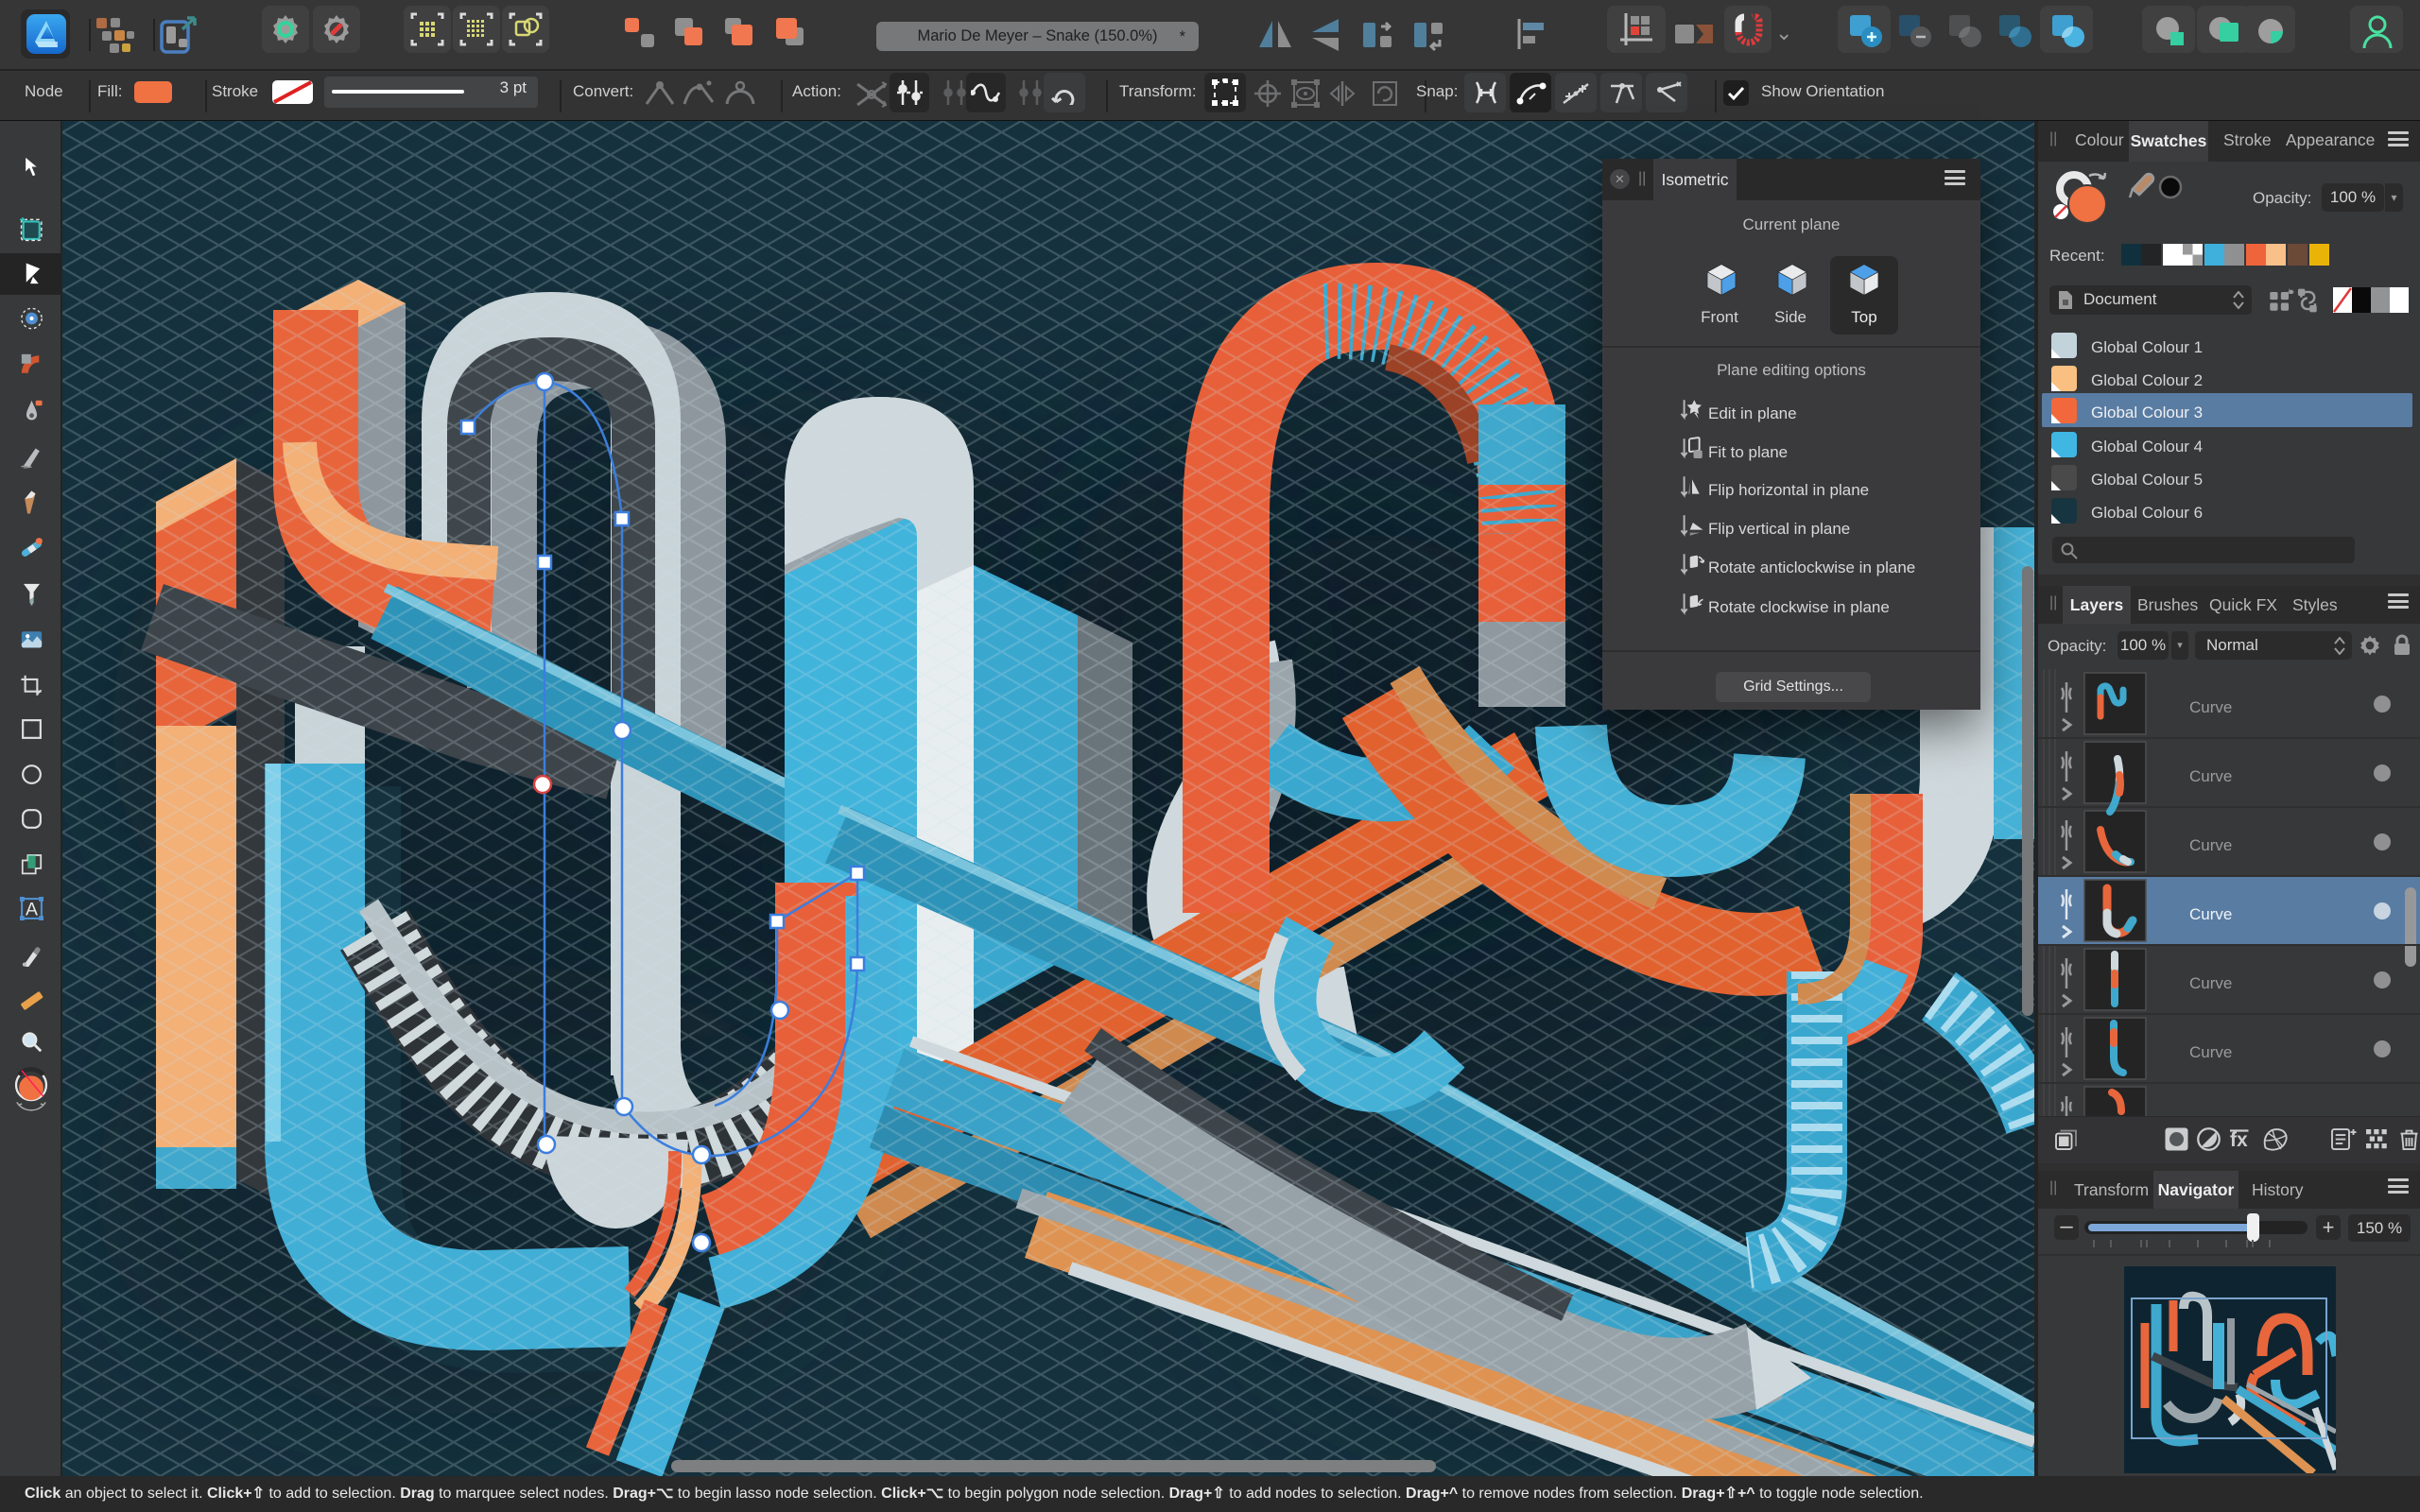  What do you see at coordinates (32, 909) in the screenshot?
I see `svg-text: A` at bounding box center [32, 909].